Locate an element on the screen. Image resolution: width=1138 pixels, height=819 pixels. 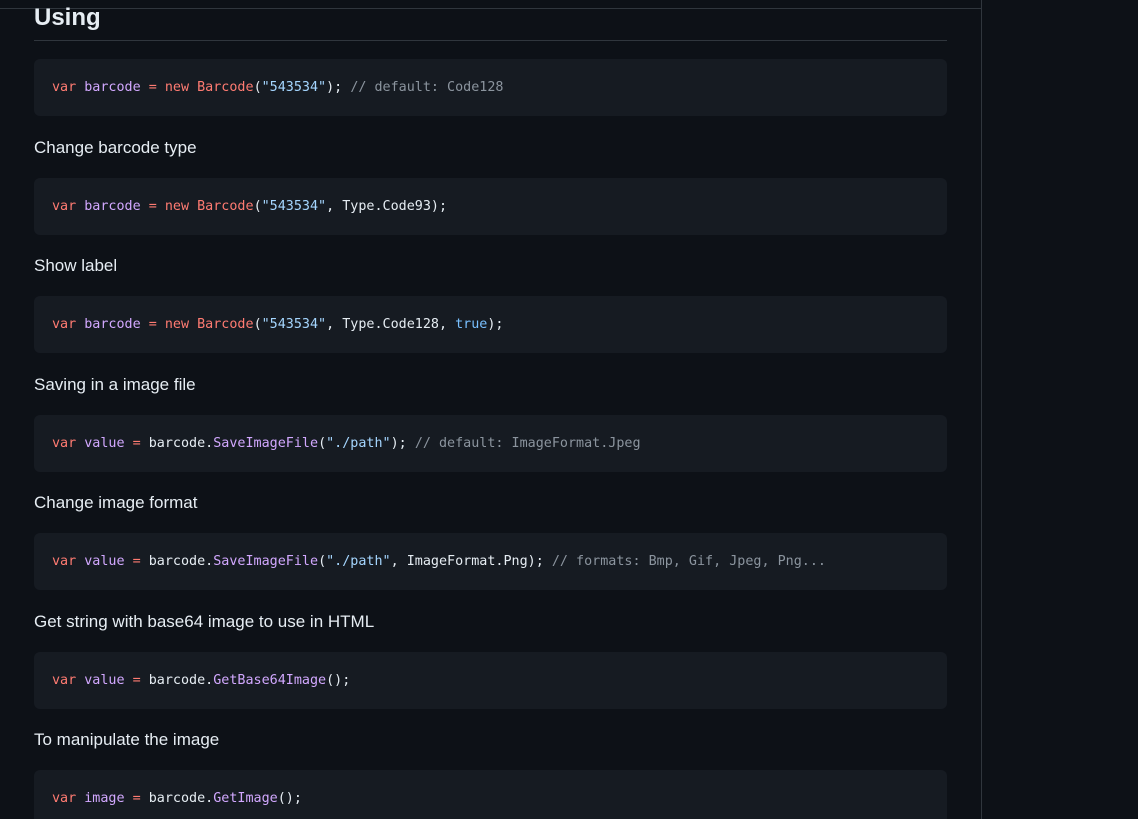
section-heading-using: Using is located at coordinates (490, 20).